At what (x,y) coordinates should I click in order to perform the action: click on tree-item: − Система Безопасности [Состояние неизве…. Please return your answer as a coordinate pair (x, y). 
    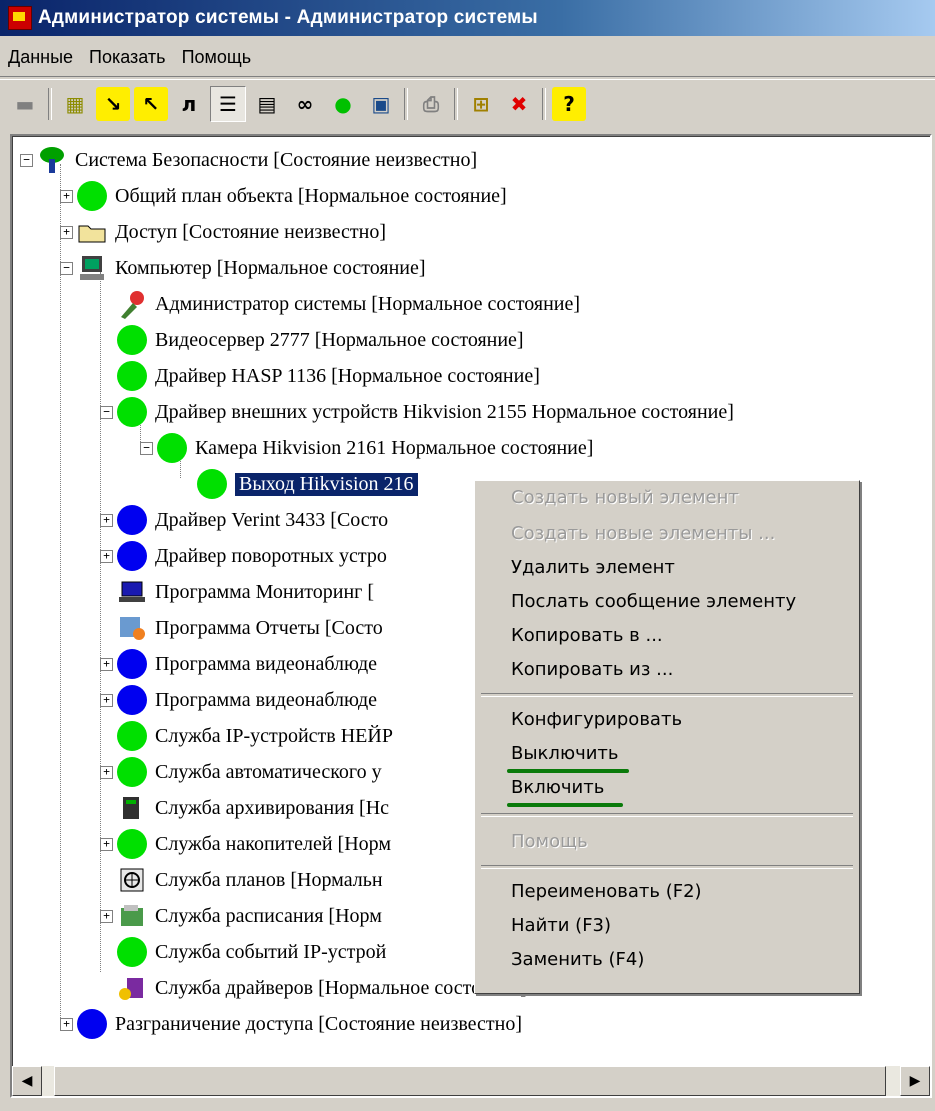
    Looking at the image, I should click on (248, 160).